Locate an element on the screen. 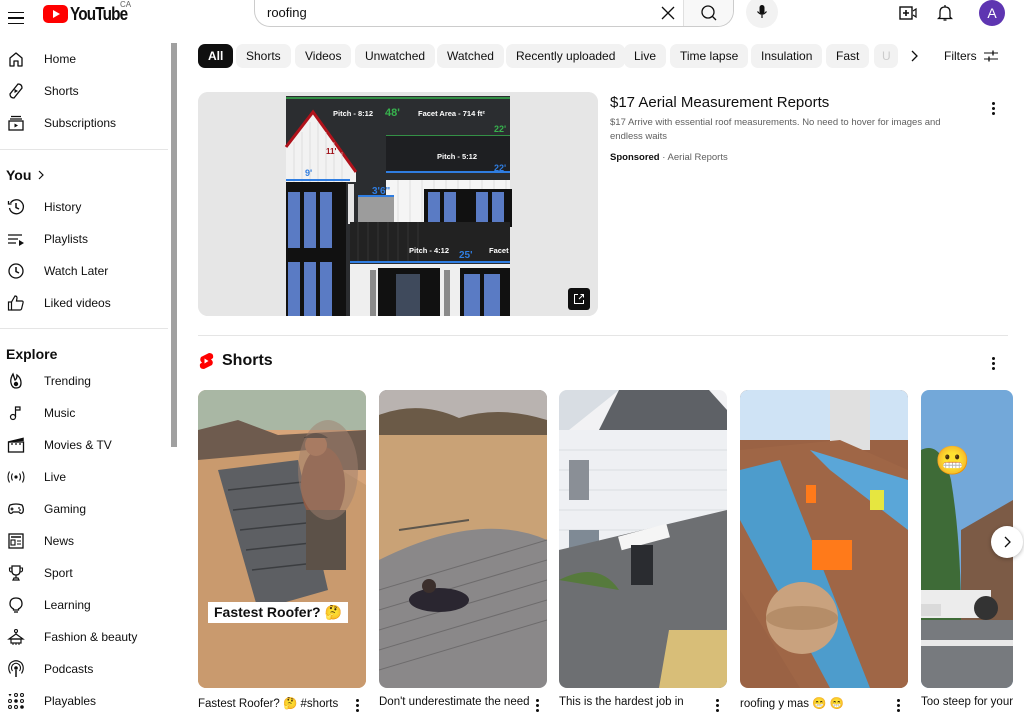 This screenshot has height=717, width=1024. chip-watched: Watched is located at coordinates (470, 56).